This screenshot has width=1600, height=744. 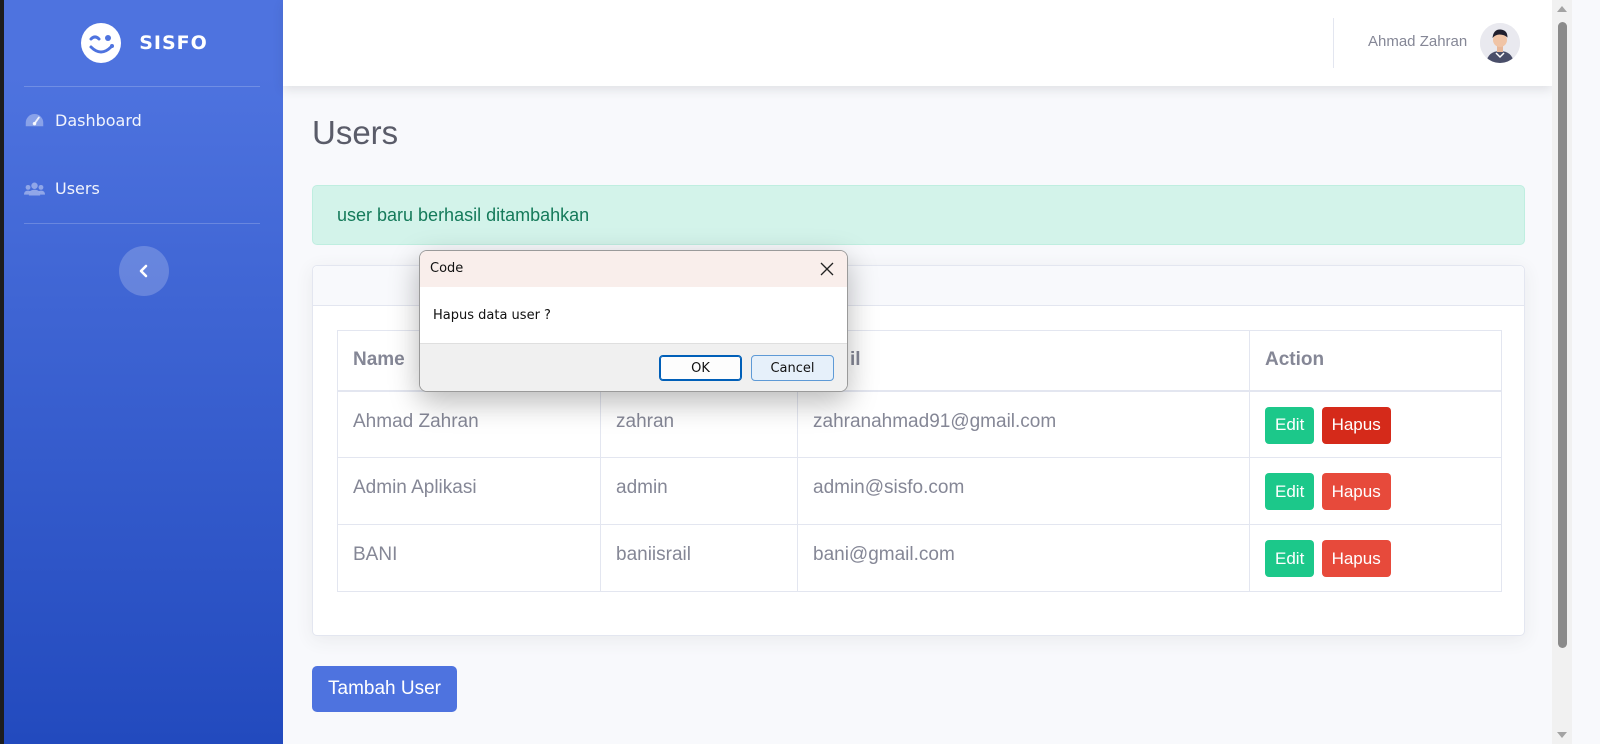 I want to click on tachometer-icon, so click(x=34, y=119).